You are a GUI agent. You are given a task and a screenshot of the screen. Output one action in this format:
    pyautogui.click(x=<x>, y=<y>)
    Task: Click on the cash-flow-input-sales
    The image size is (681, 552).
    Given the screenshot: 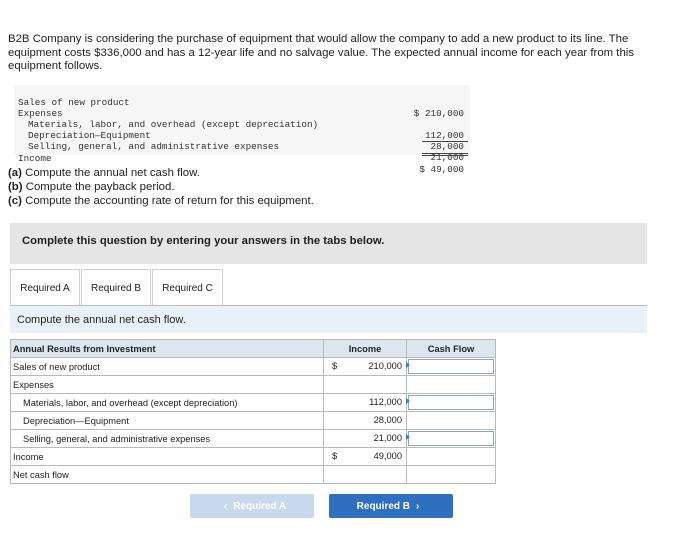 What is the action you would take?
    pyautogui.click(x=450, y=366)
    